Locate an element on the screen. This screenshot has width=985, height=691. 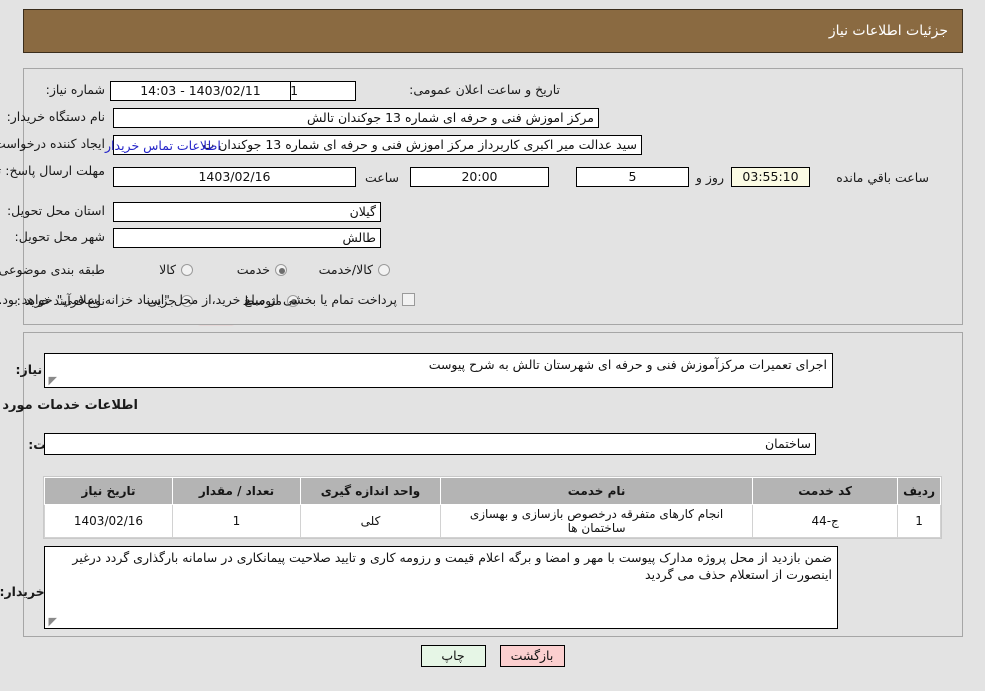
deadline-date-field: 1403/02/16 is located at coordinates (234, 177).